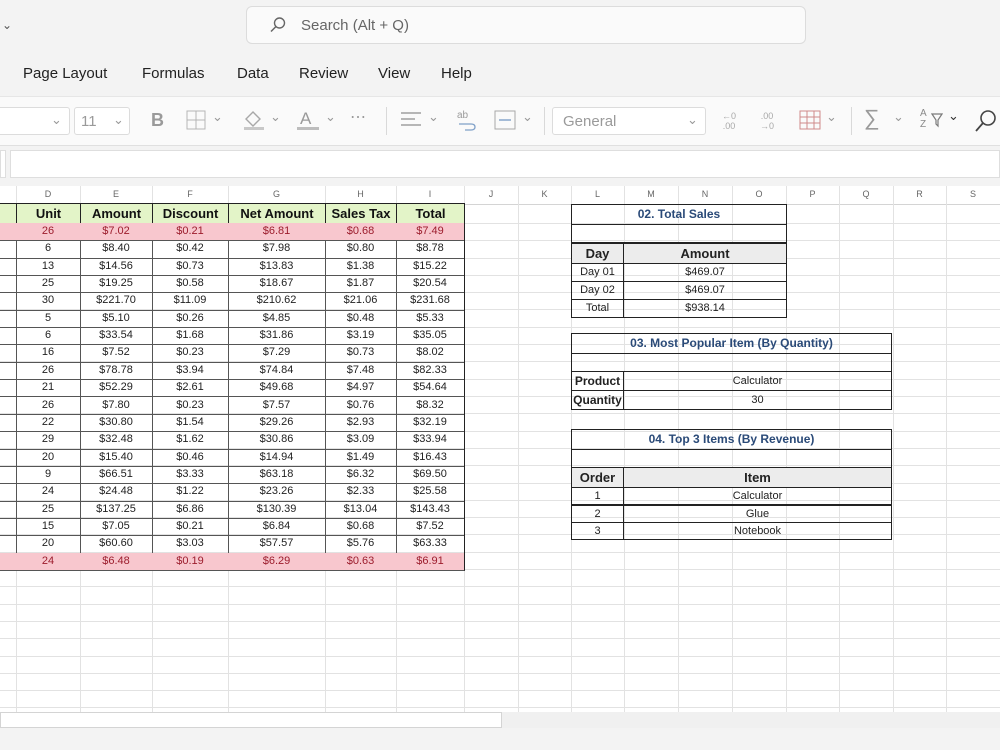  What do you see at coordinates (705, 308) in the screenshot?
I see `total-sales-amount-cell: $938.14` at bounding box center [705, 308].